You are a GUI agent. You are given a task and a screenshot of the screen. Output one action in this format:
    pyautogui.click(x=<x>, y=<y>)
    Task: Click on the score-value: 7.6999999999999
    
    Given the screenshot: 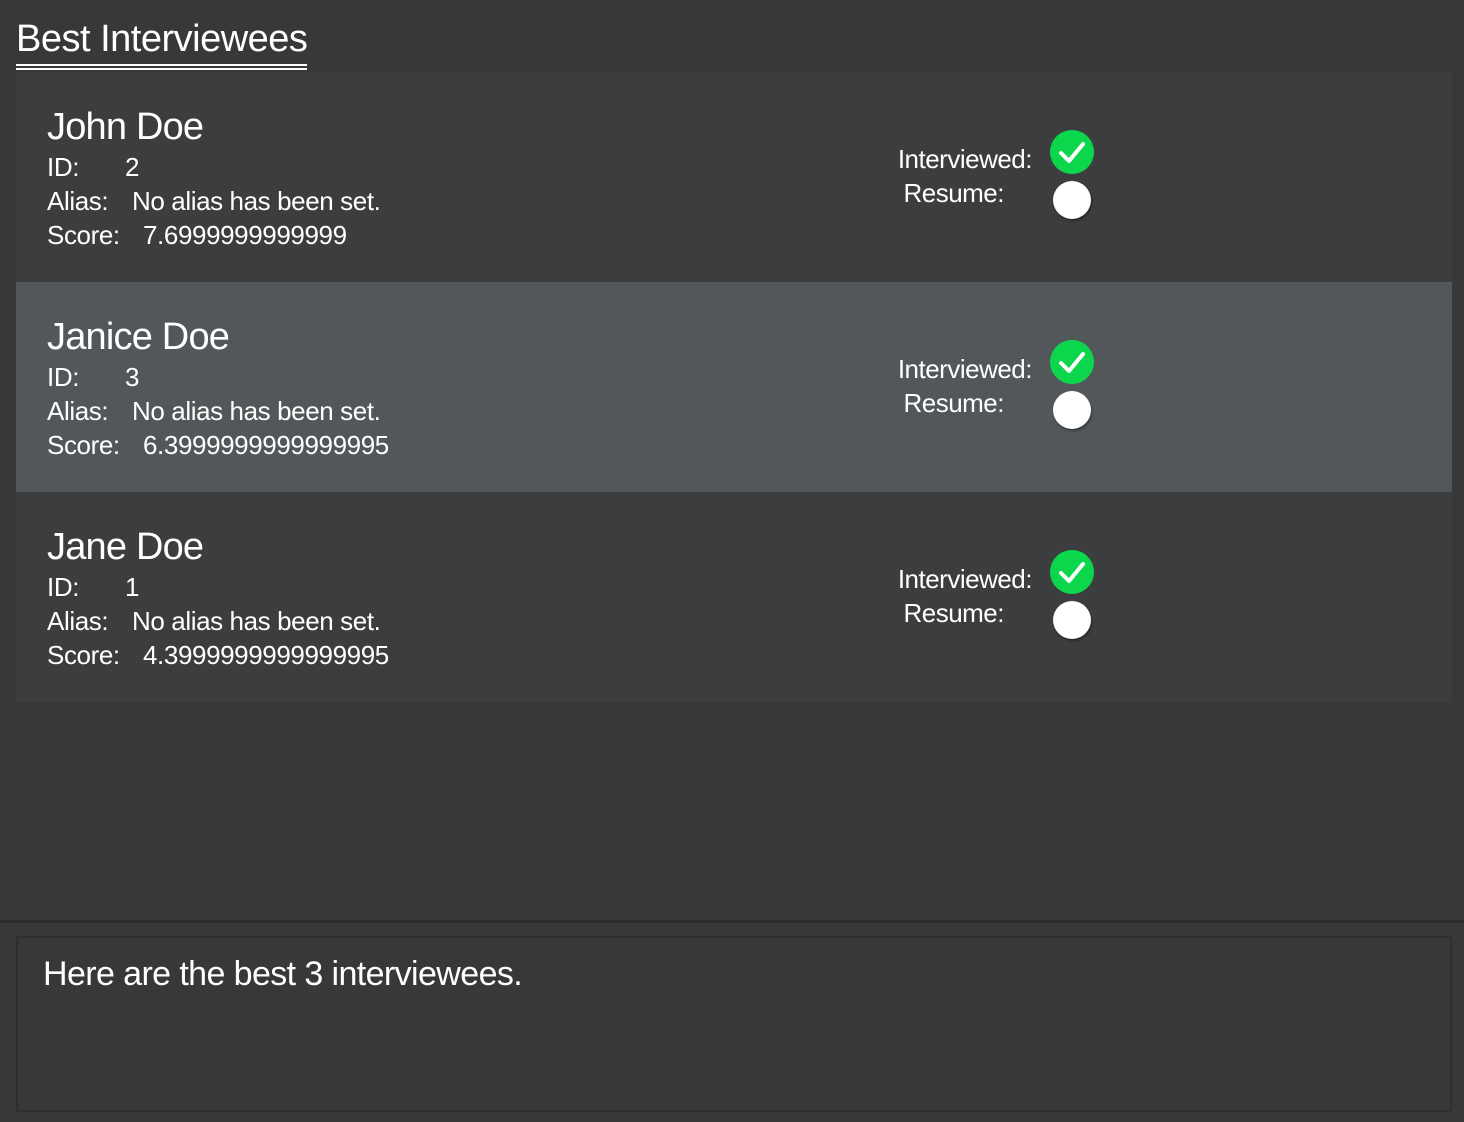 What is the action you would take?
    pyautogui.click(x=245, y=235)
    